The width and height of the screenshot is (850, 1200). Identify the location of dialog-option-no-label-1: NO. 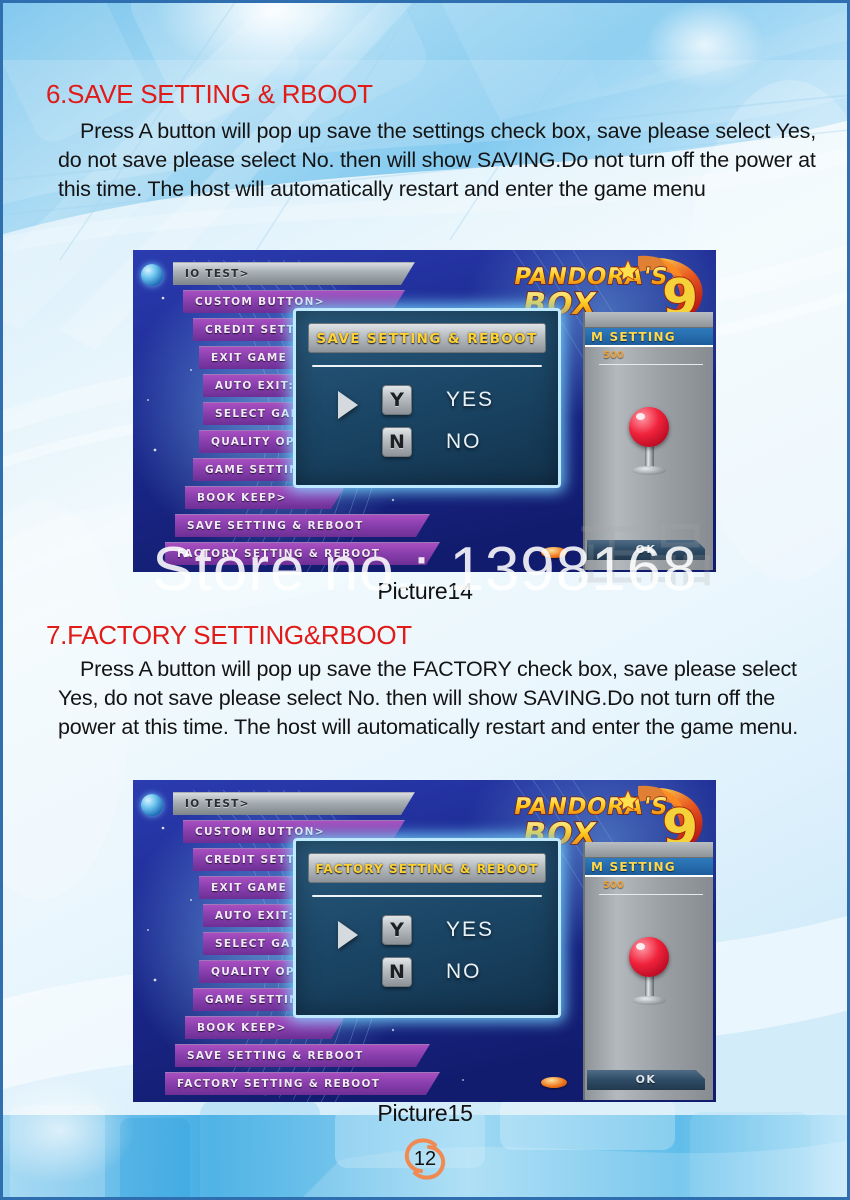
(464, 441).